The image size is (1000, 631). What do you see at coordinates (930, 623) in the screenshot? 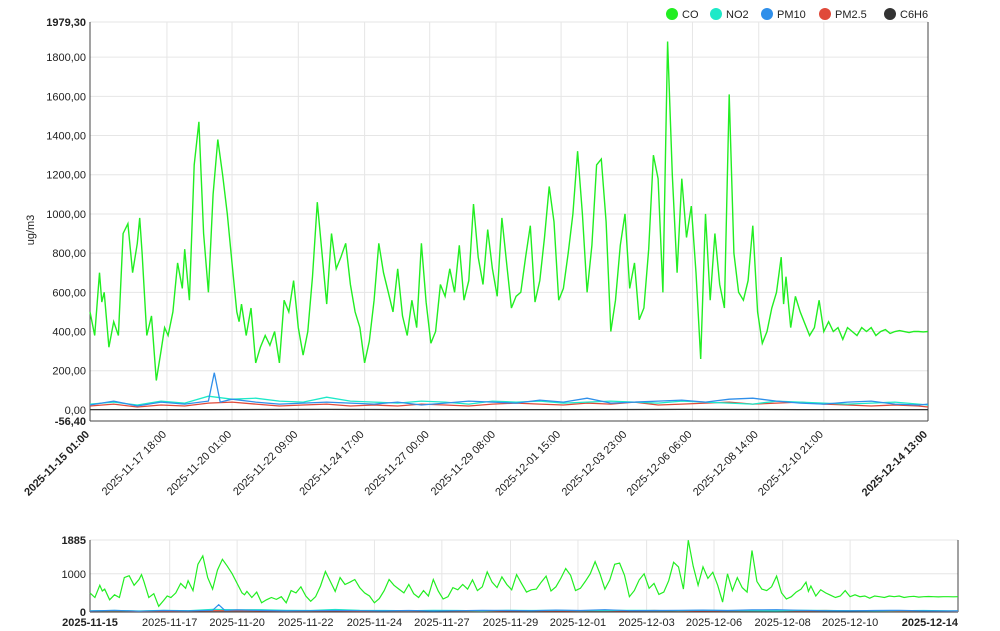
I see `nav-x-tick-label: 2025-12-14` at bounding box center [930, 623].